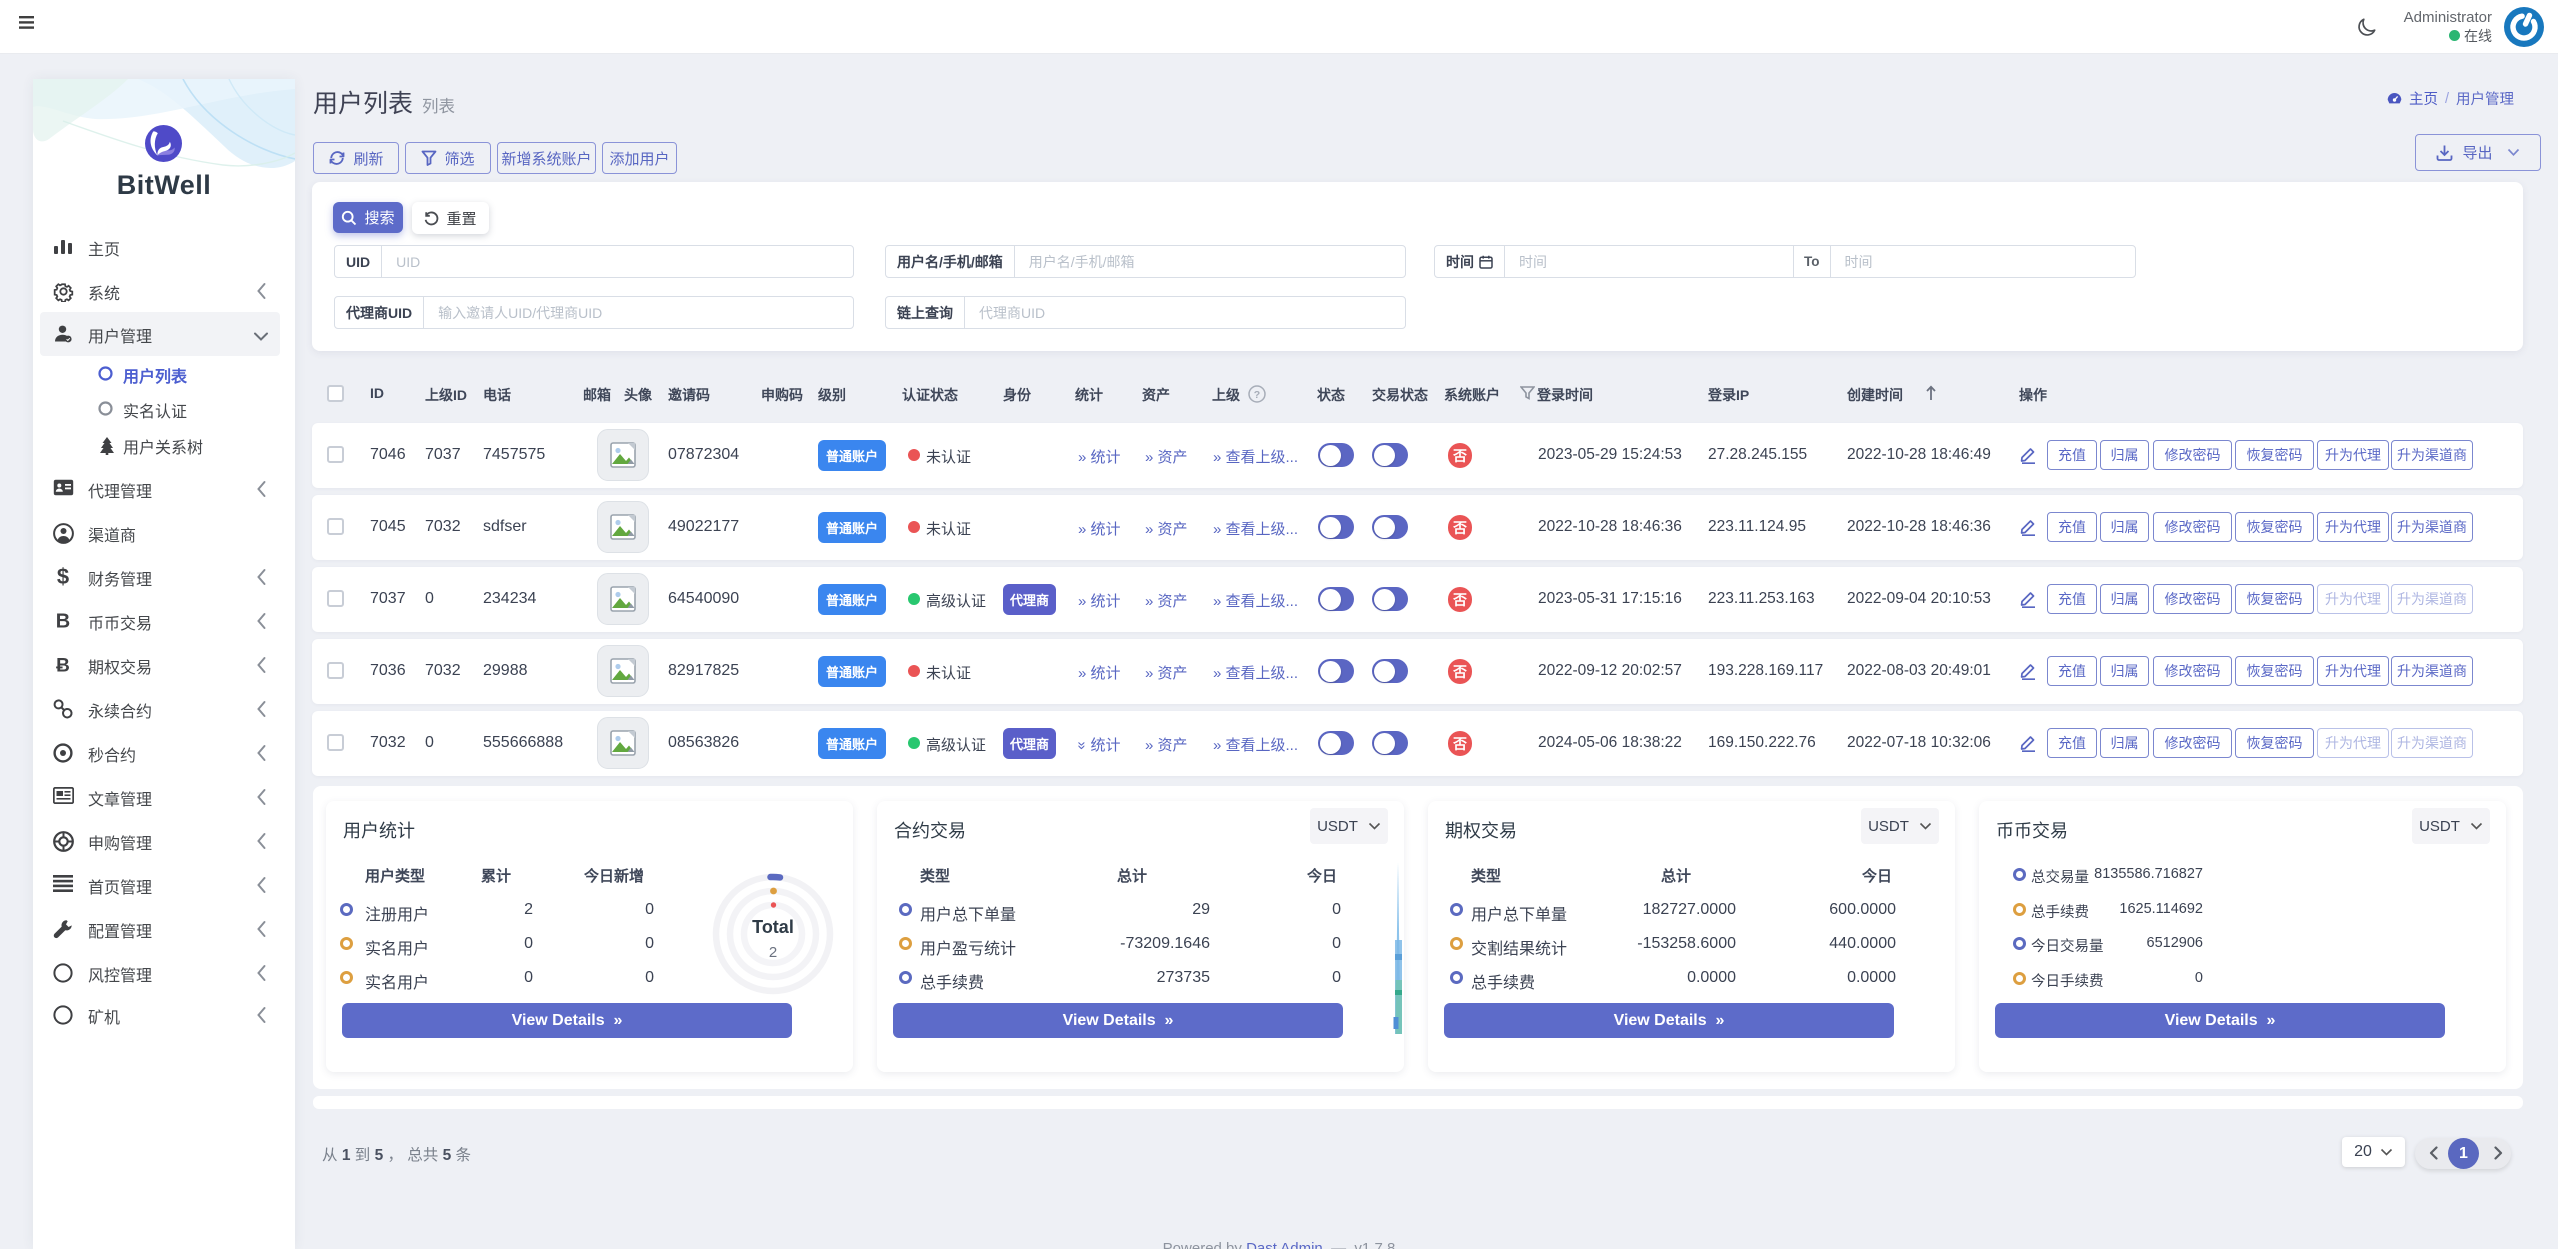  Describe the element at coordinates (63, 621) in the screenshot. I see `svg-text: B` at that location.